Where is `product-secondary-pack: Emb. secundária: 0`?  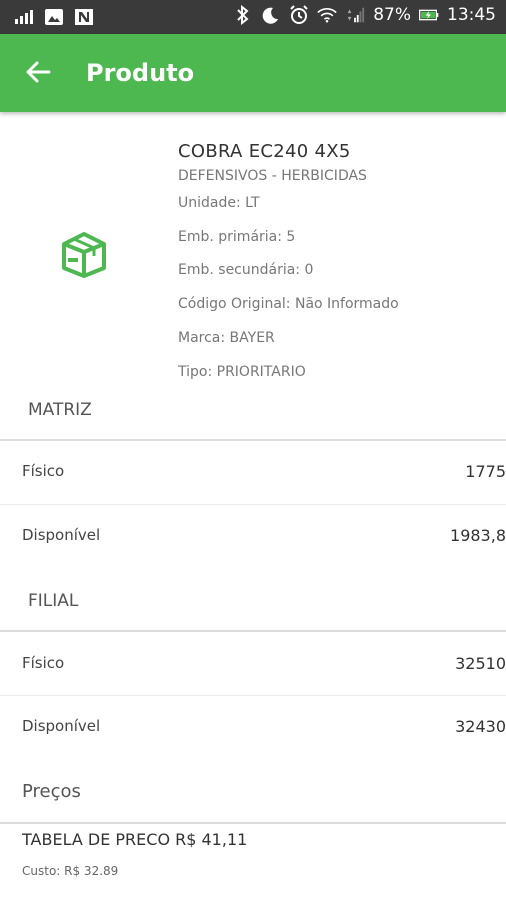 product-secondary-pack: Emb. secundária: 0 is located at coordinates (246, 270).